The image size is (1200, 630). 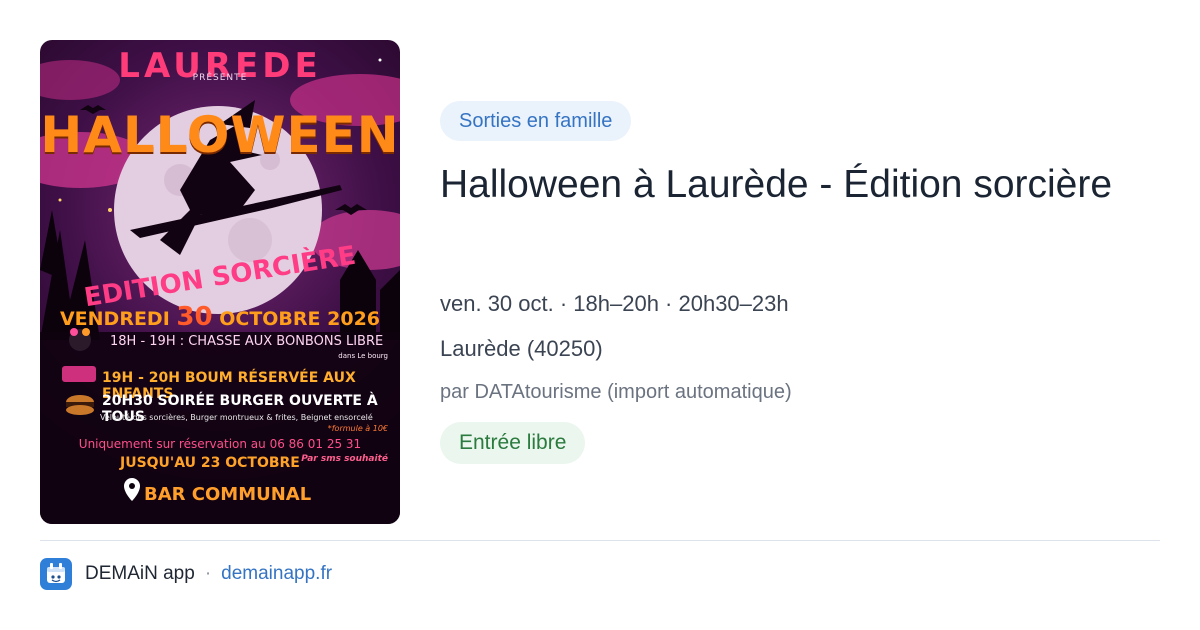 I want to click on poster-line-candy-sub: dans Le bourg, so click(x=363, y=356).